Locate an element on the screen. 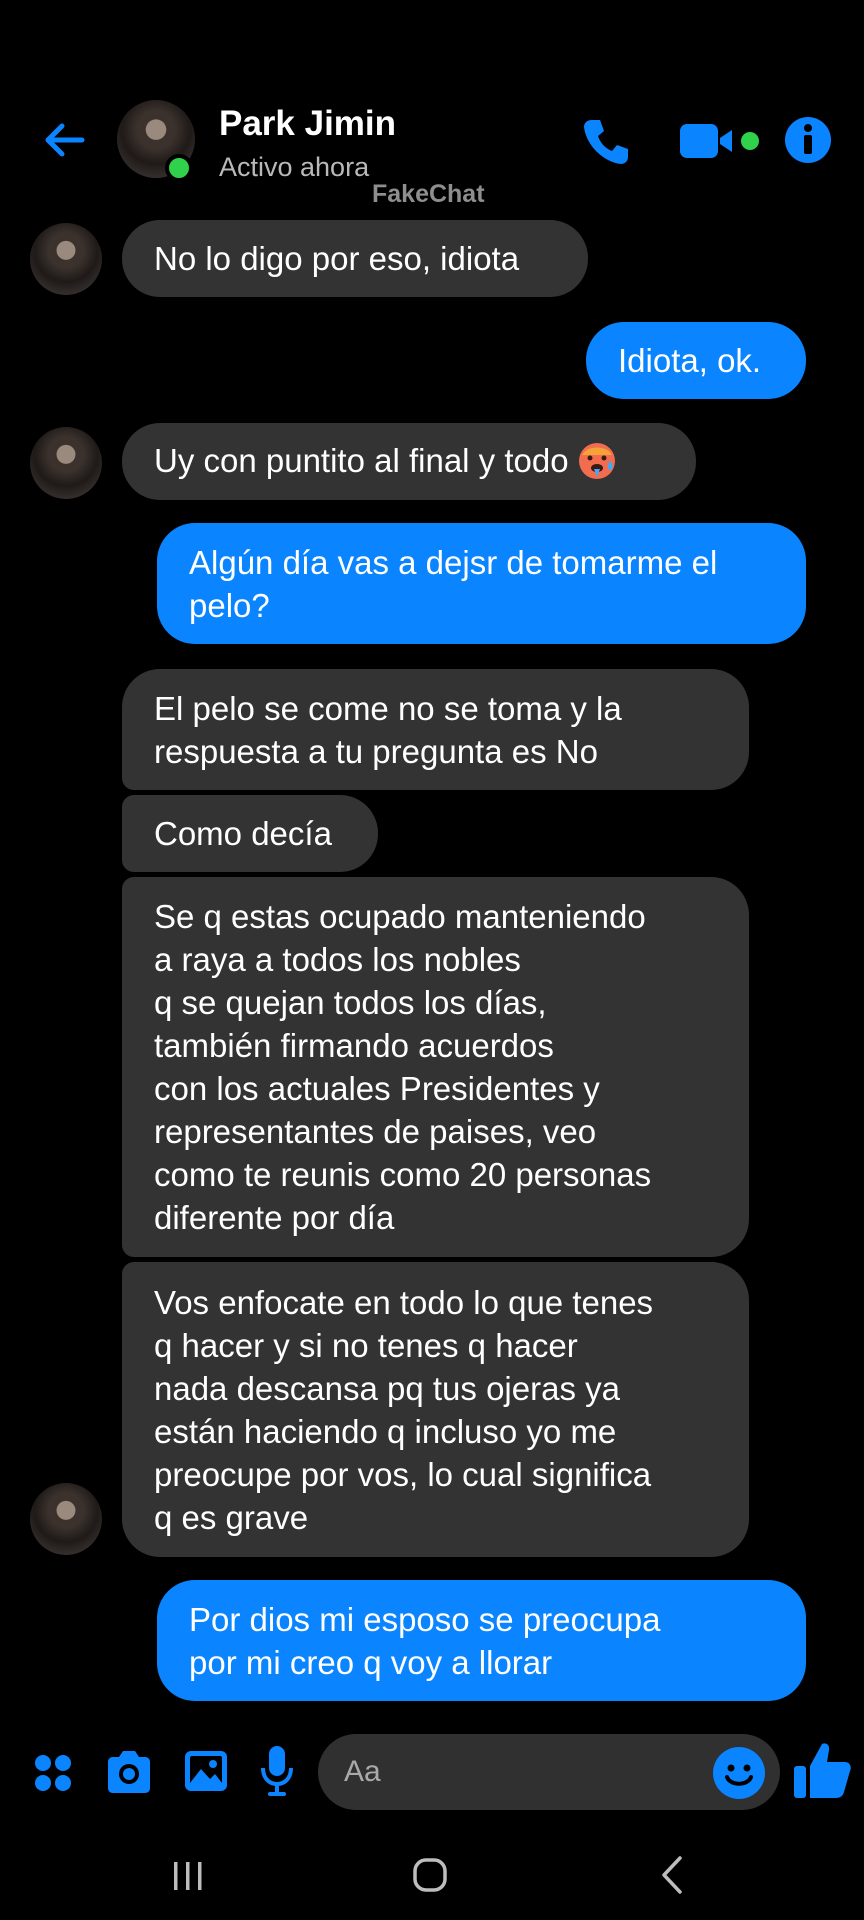 This screenshot has height=1920, width=864. back-arrow-icon is located at coordinates (65, 140).